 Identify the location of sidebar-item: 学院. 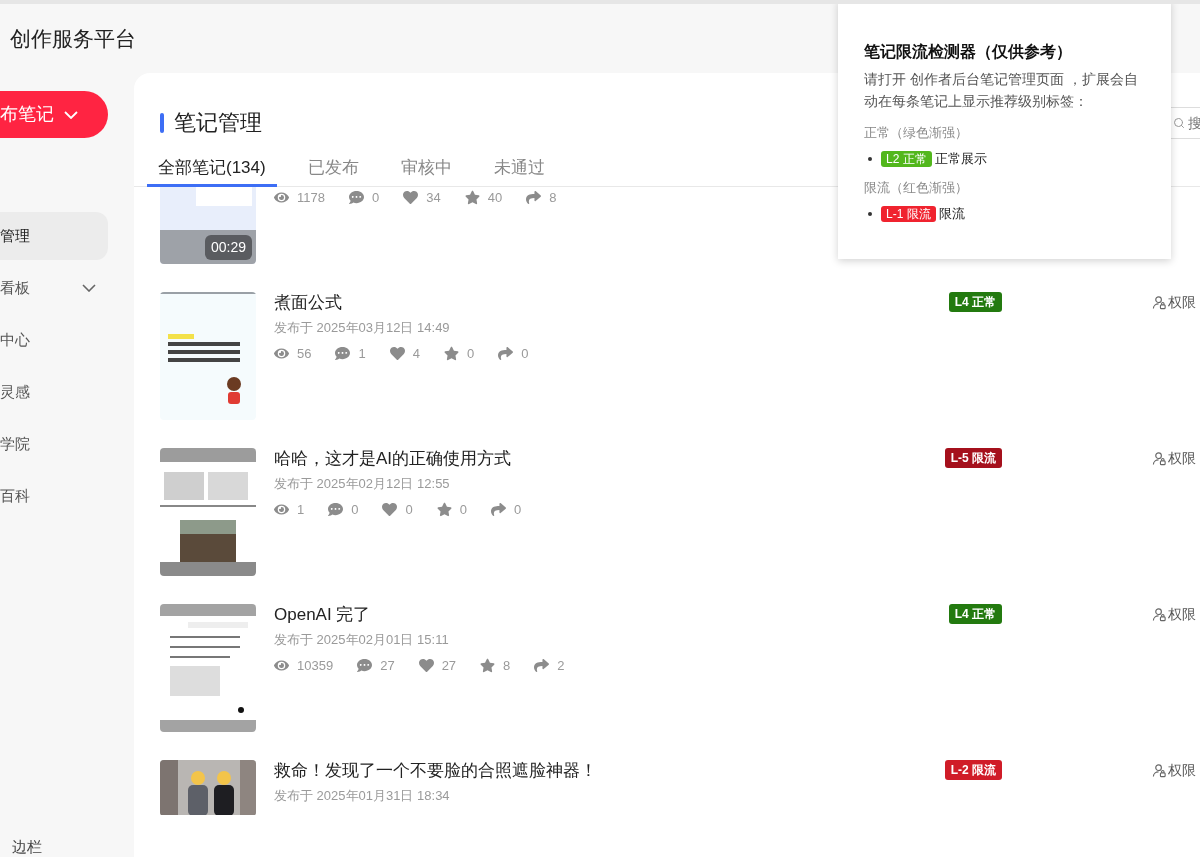
(54, 444).